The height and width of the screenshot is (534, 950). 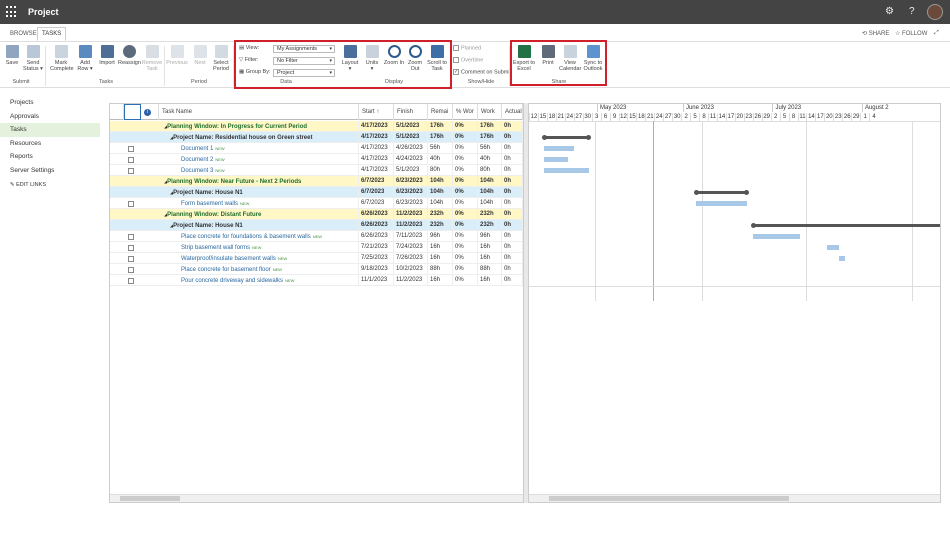 I want to click on cell-task-name: Document 2 NEW, so click(x=269, y=159).